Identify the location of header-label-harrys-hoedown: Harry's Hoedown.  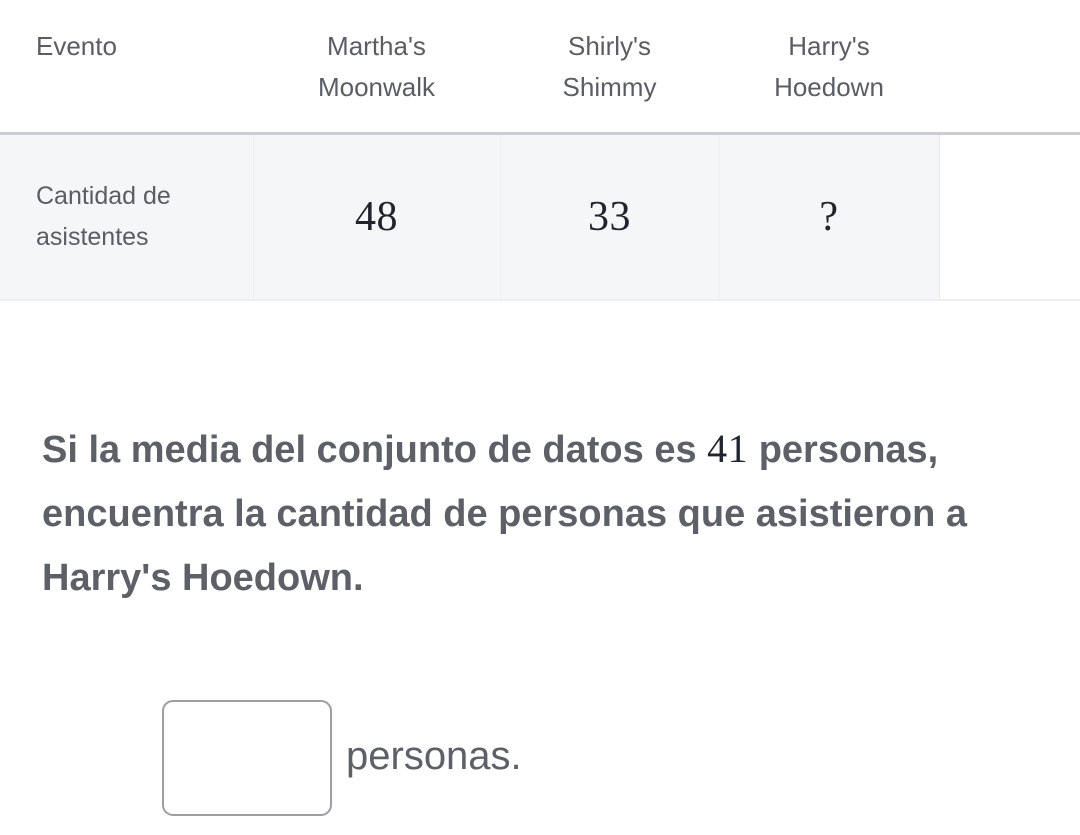
(829, 66).